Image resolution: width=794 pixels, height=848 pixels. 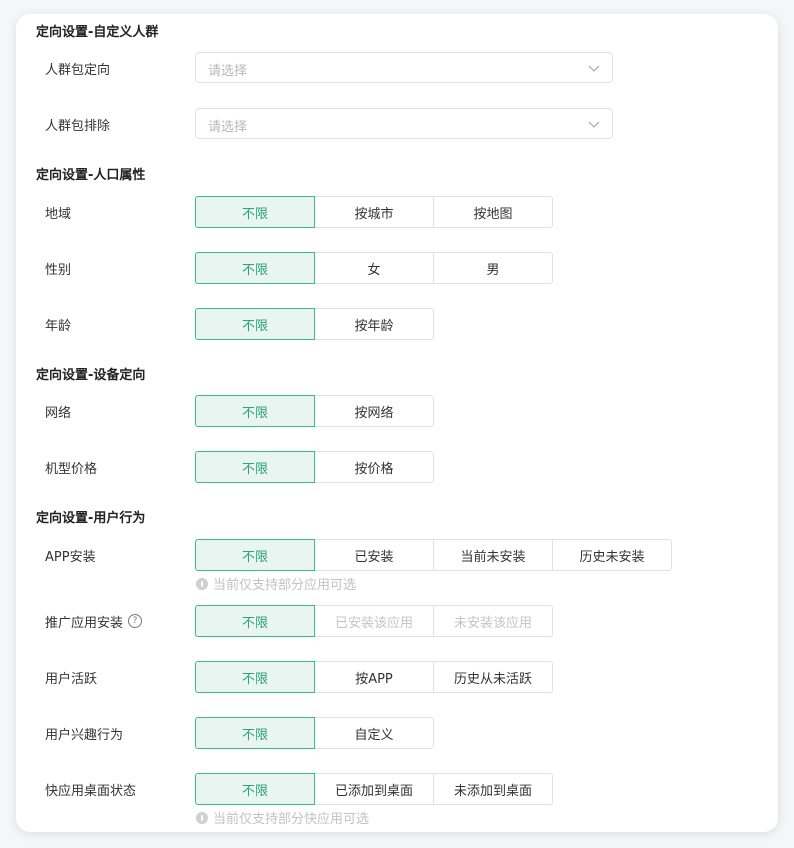 I want to click on gender-options: 不限 女 男, so click(x=374, y=268).